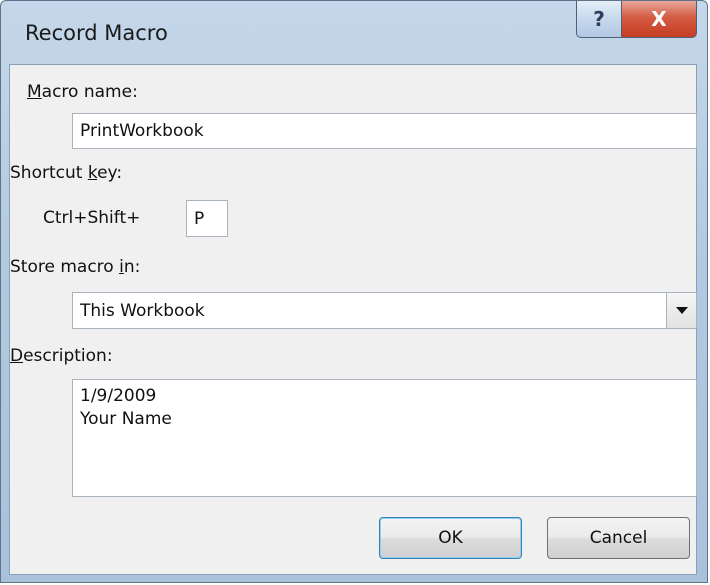  Describe the element at coordinates (207, 218) in the screenshot. I see `shortcut-key-input: P` at that location.